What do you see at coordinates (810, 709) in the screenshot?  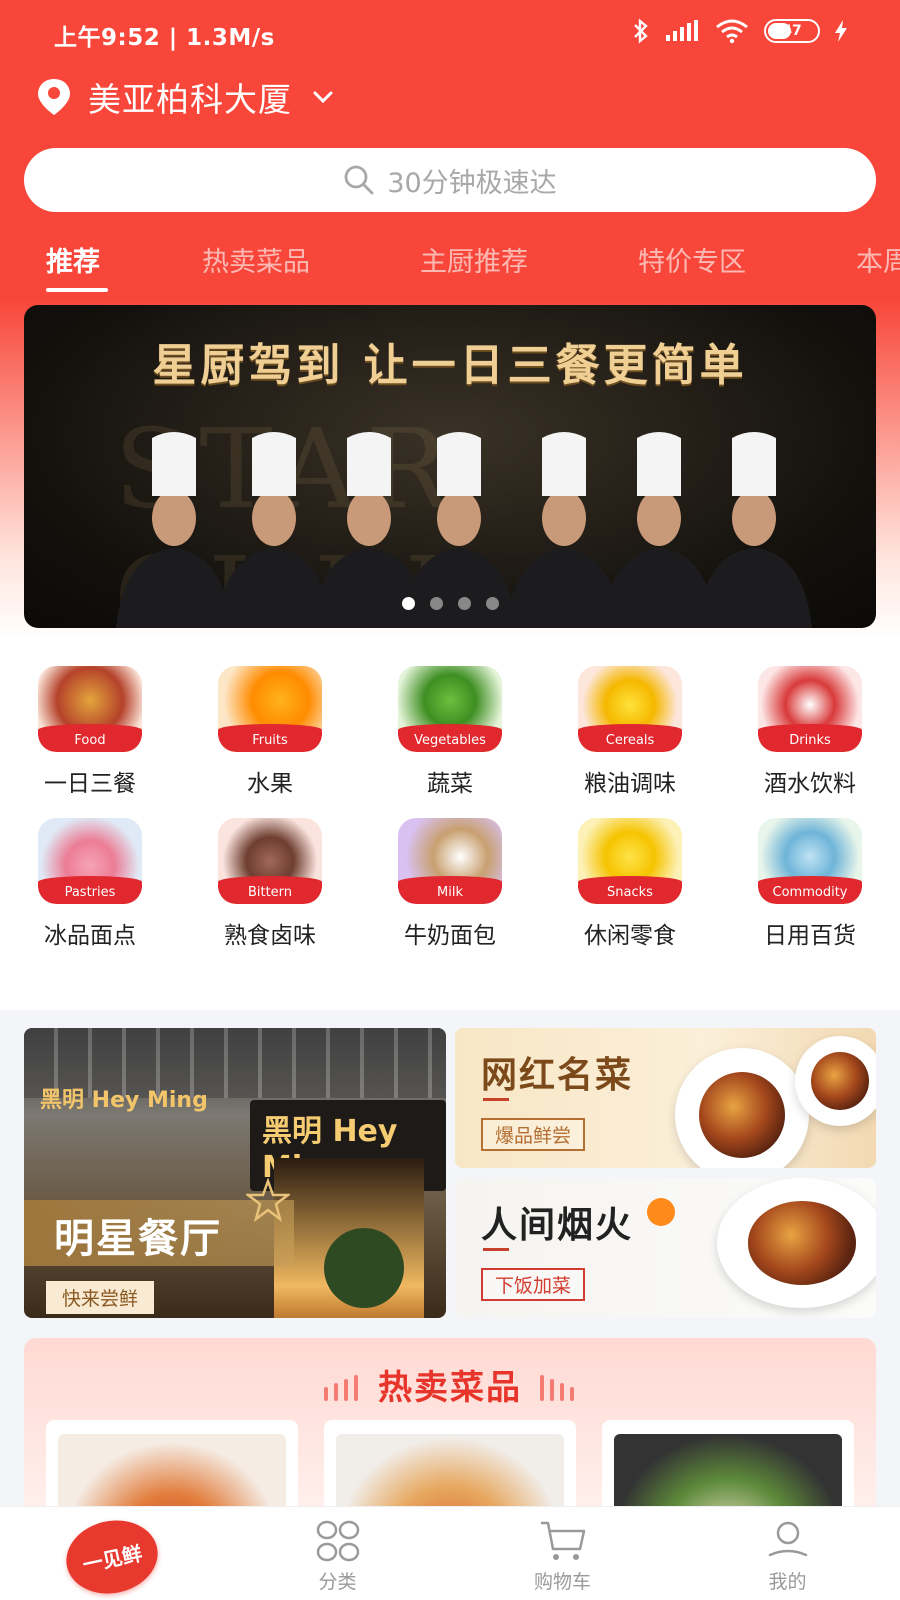 I see `drinks-icon: Drinks` at bounding box center [810, 709].